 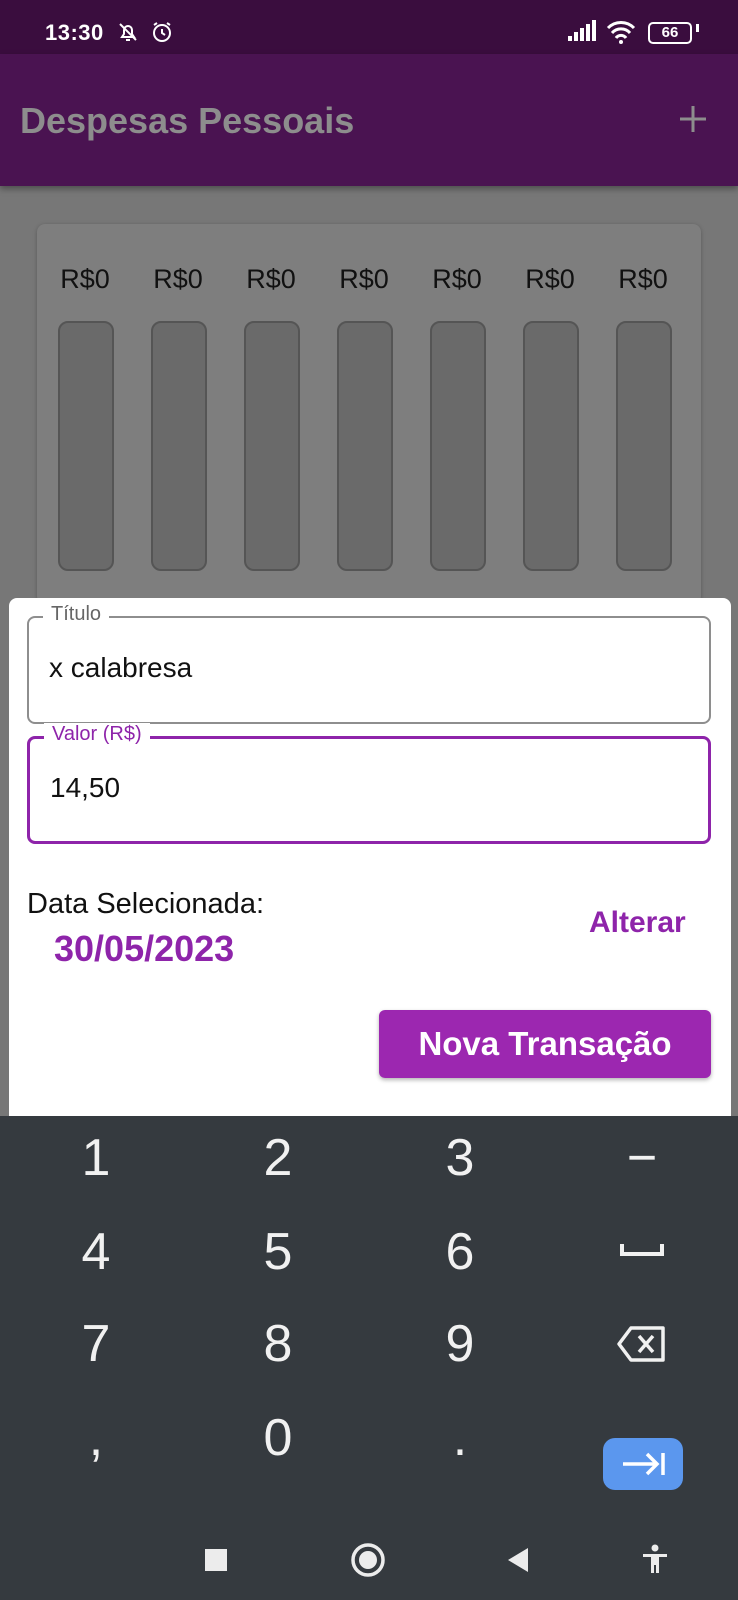 I want to click on bell-off-icon, so click(x=128, y=34).